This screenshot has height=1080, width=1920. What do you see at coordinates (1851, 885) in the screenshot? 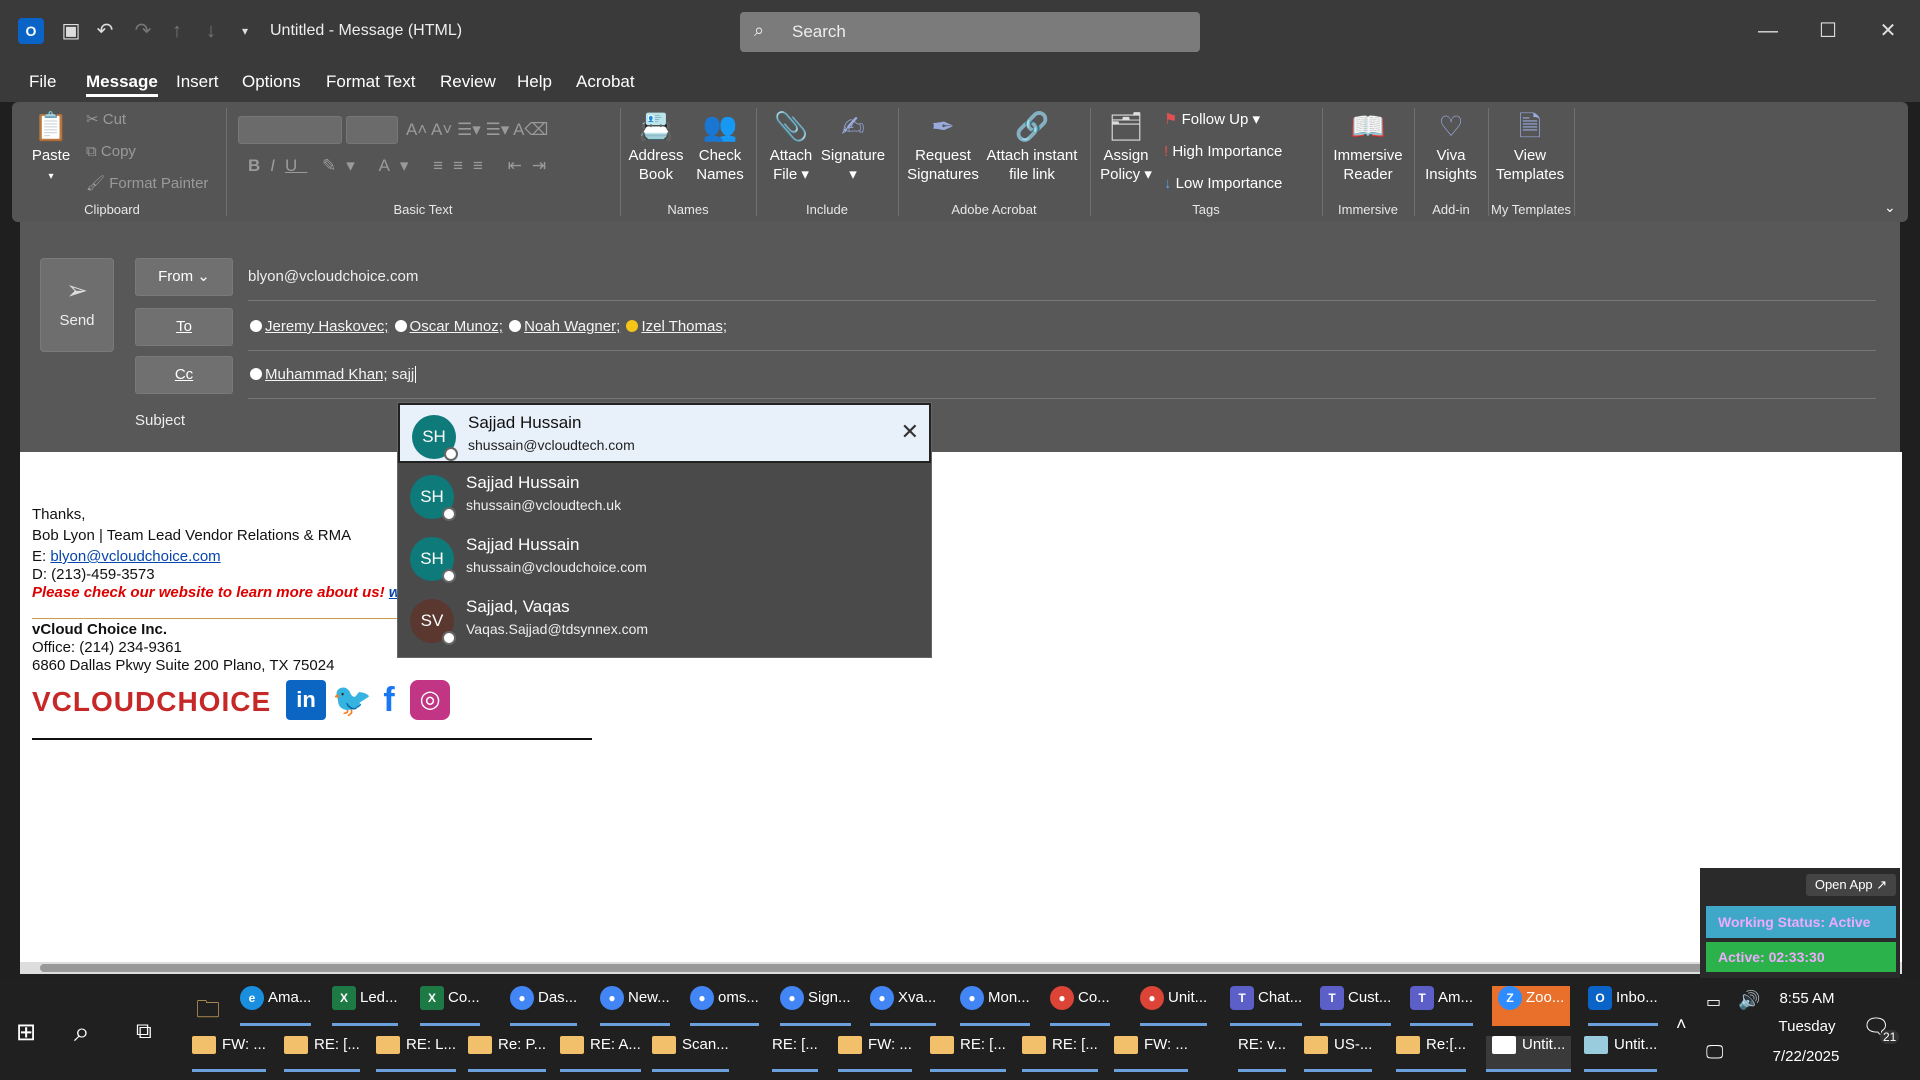
I see `open-app-button: Open App ↗` at bounding box center [1851, 885].